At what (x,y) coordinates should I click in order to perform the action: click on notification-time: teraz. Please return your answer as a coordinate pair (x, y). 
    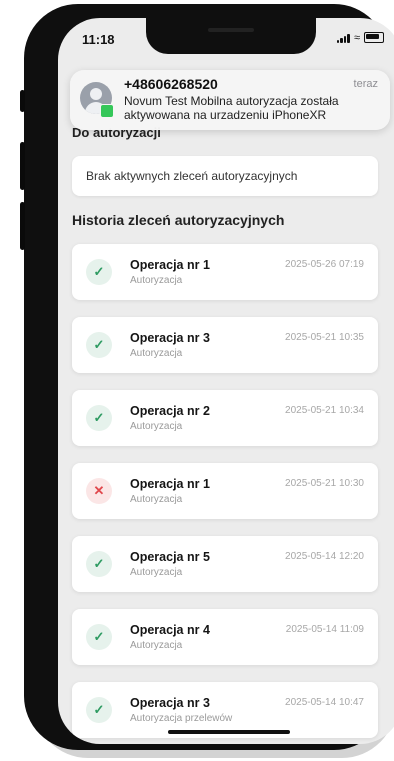
    Looking at the image, I should click on (365, 84).